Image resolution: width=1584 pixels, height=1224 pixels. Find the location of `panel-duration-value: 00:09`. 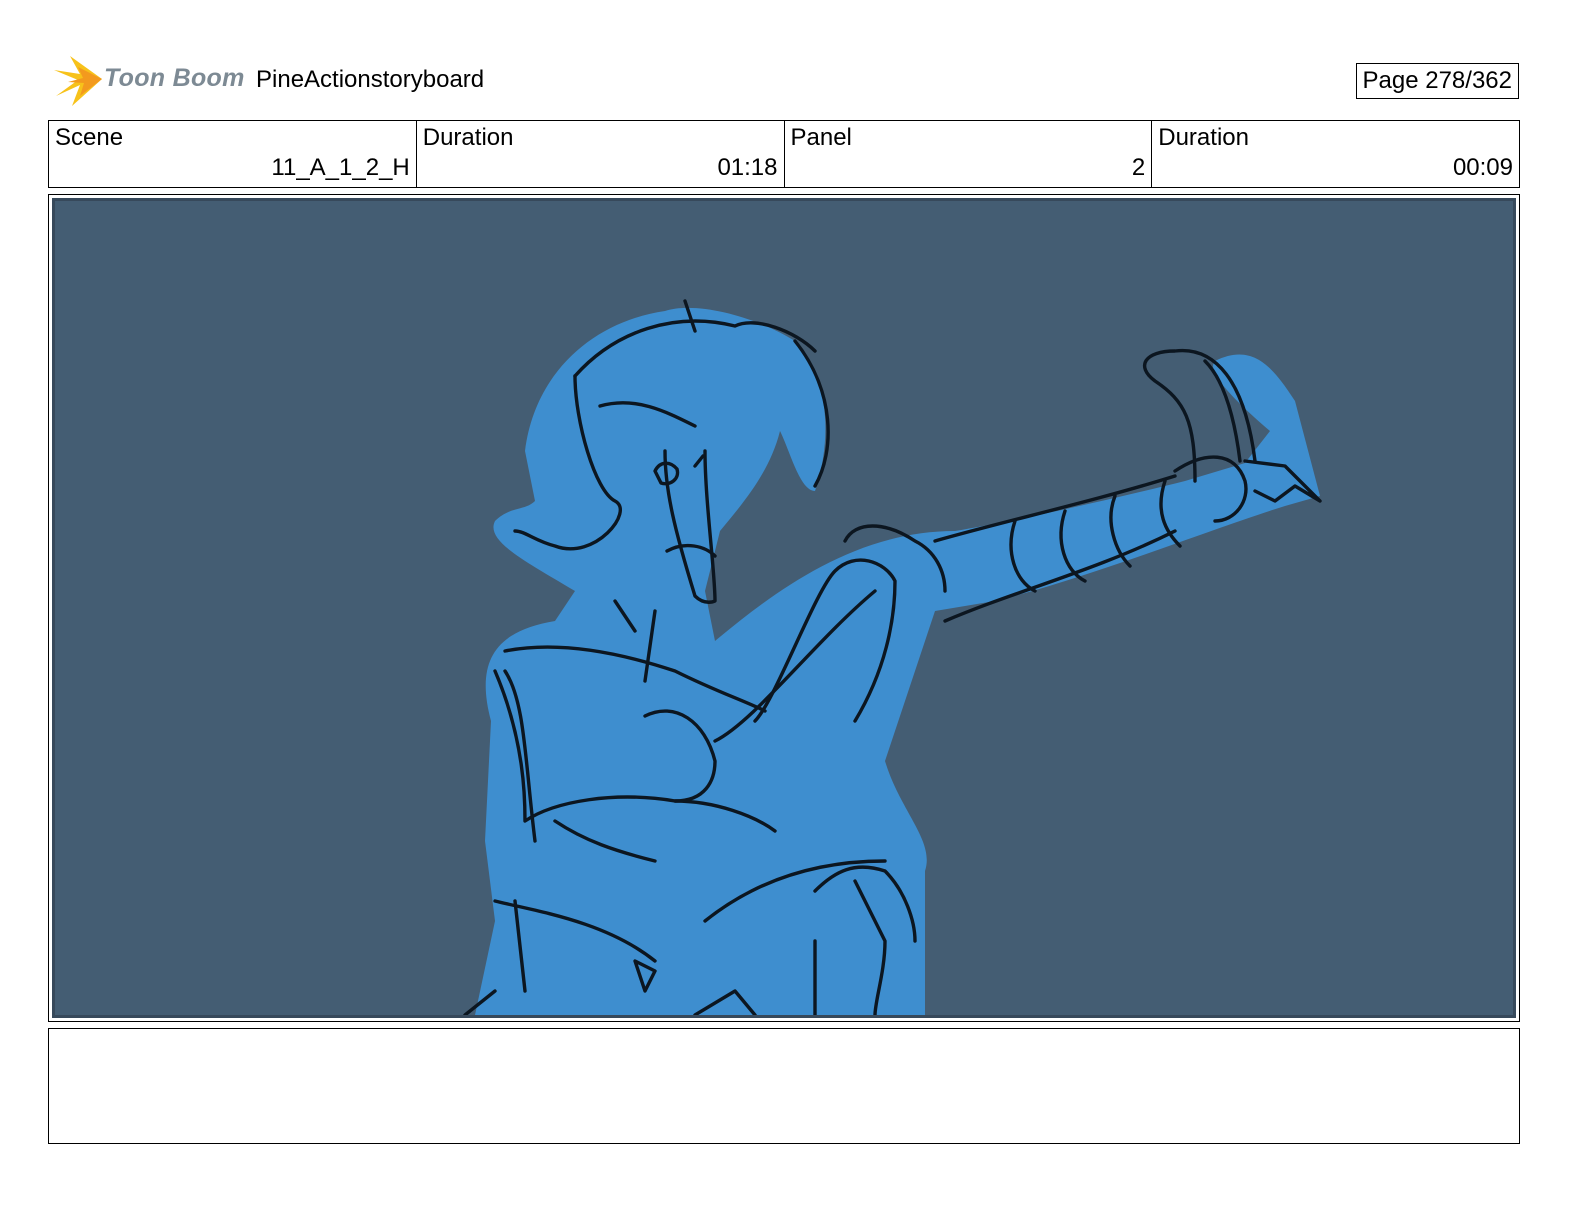

panel-duration-value: 00:09 is located at coordinates (1482, 167).